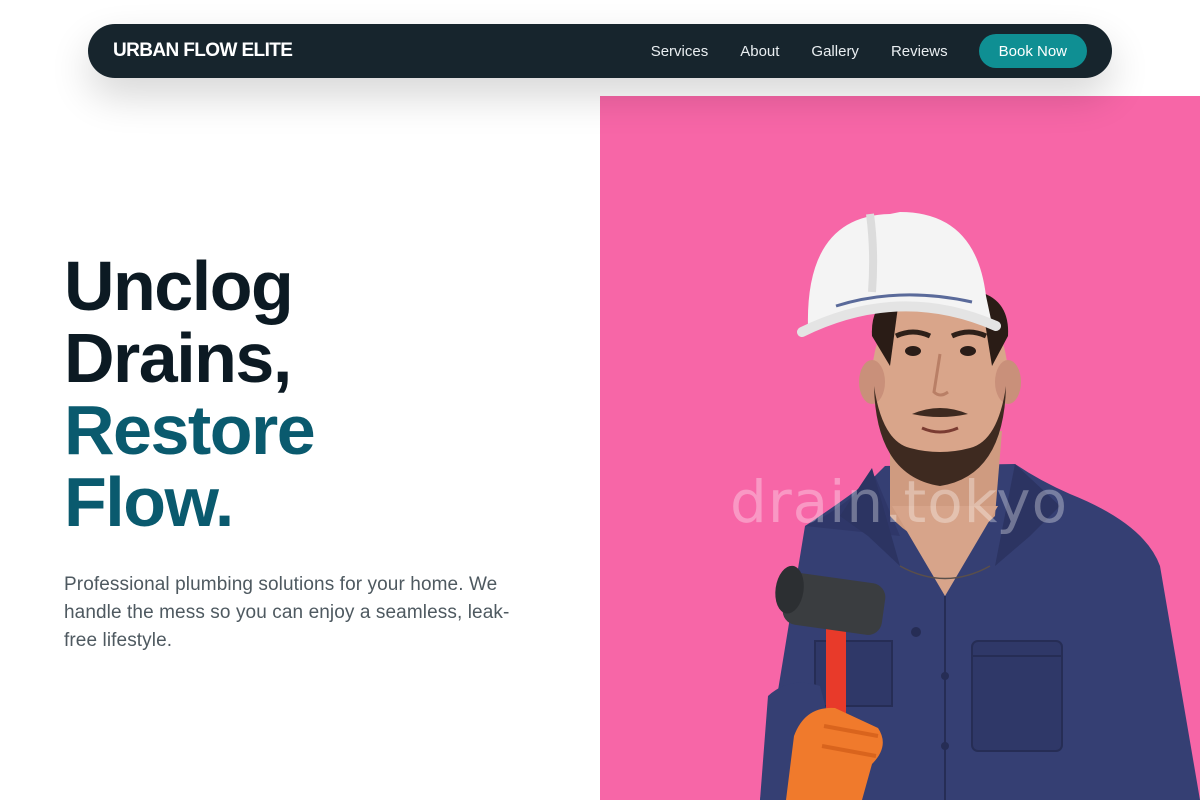 Image resolution: width=1200 pixels, height=800 pixels. Describe the element at coordinates (178, 358) in the screenshot. I see `headline-line-2: Drains,` at that location.